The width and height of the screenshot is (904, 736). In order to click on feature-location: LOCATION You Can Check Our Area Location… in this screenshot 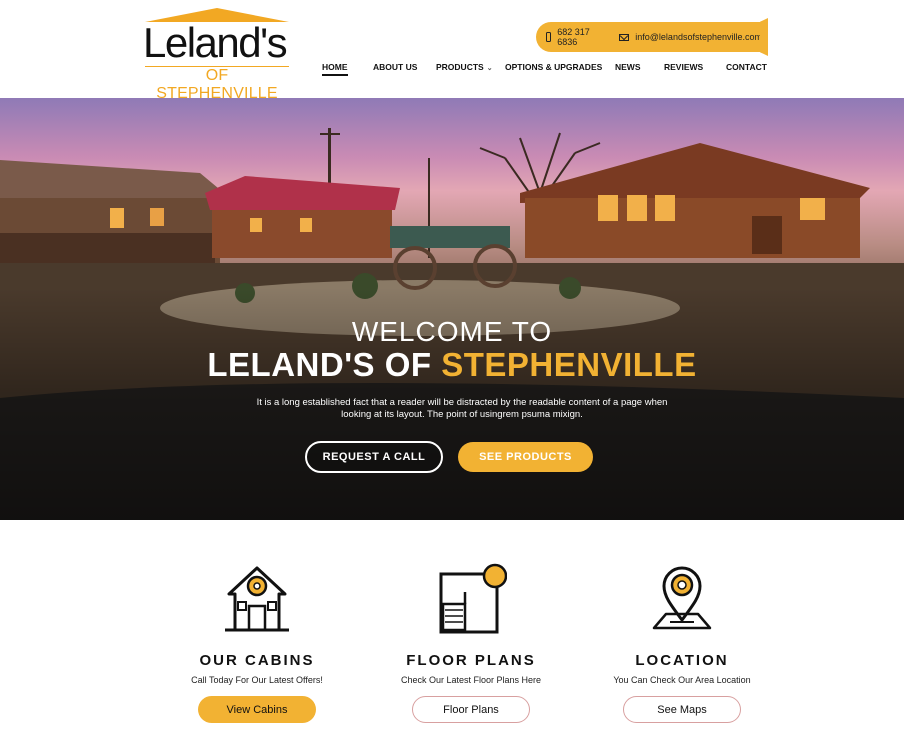, I will do `click(682, 642)`.